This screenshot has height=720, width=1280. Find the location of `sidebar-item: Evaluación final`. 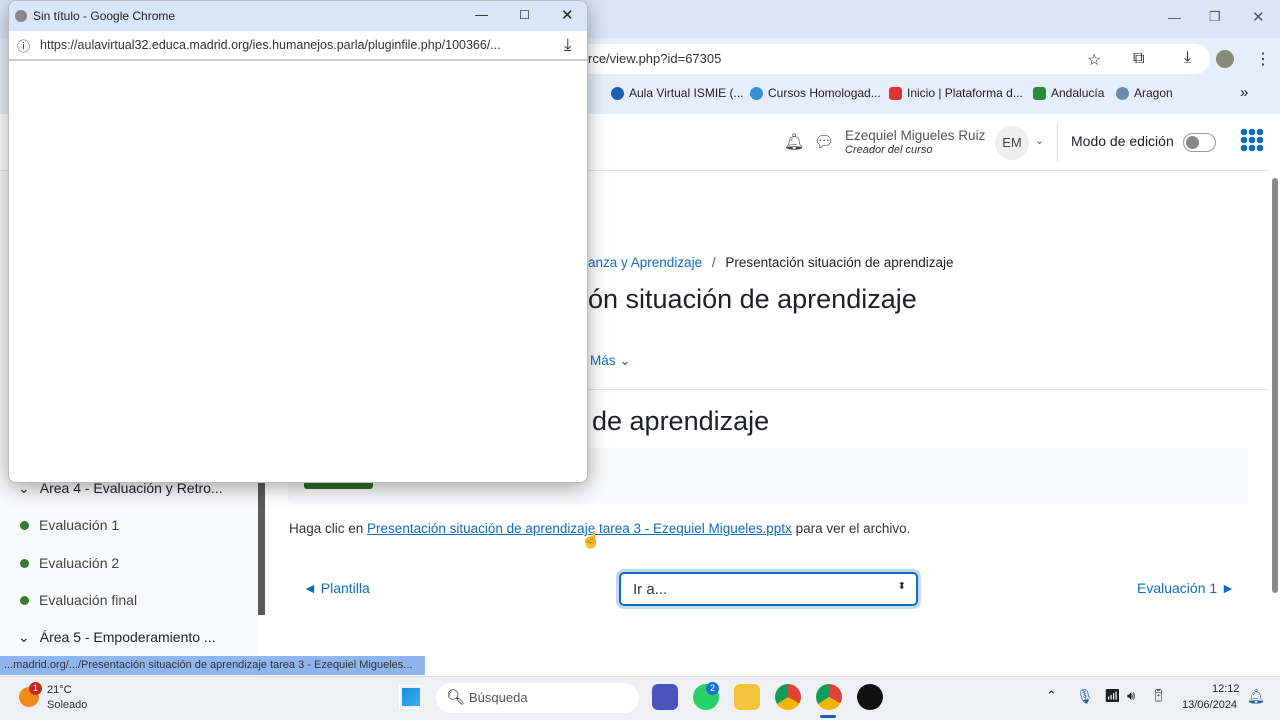

sidebar-item: Evaluación final is located at coordinates (78, 600).